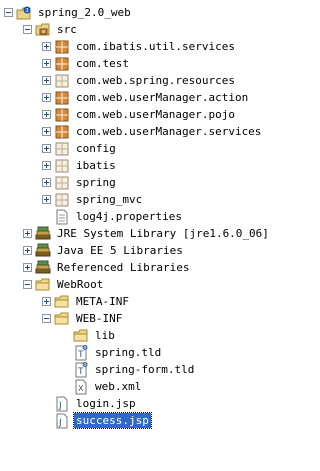 This screenshot has width=320, height=471. I want to click on tree-item: com.web.userManager.action, so click(146, 97).